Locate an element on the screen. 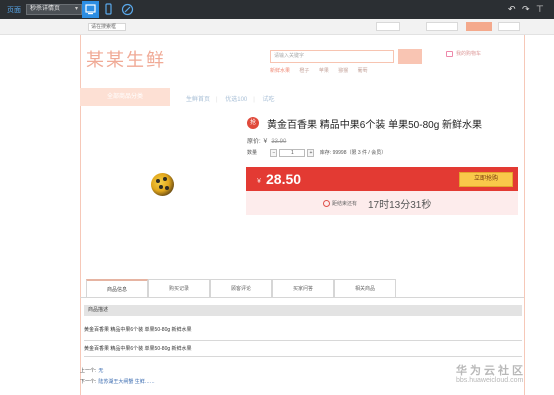 The image size is (554, 395). desktop-icon is located at coordinates (90, 9).